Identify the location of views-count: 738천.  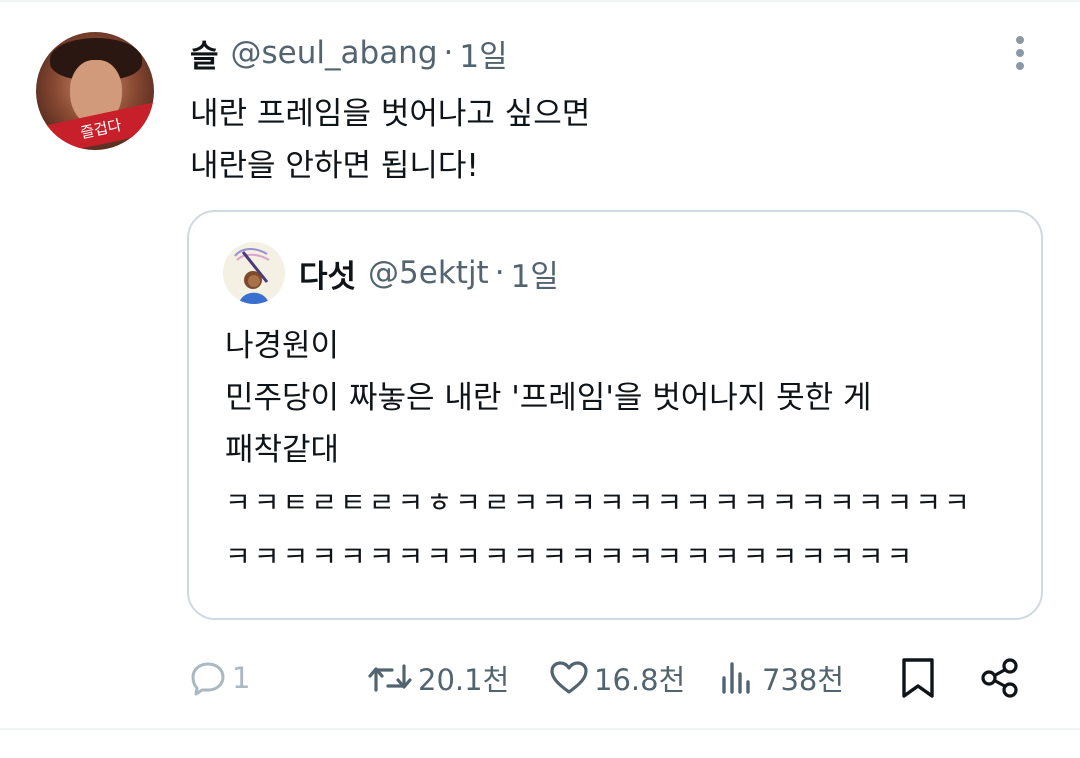
(803, 680).